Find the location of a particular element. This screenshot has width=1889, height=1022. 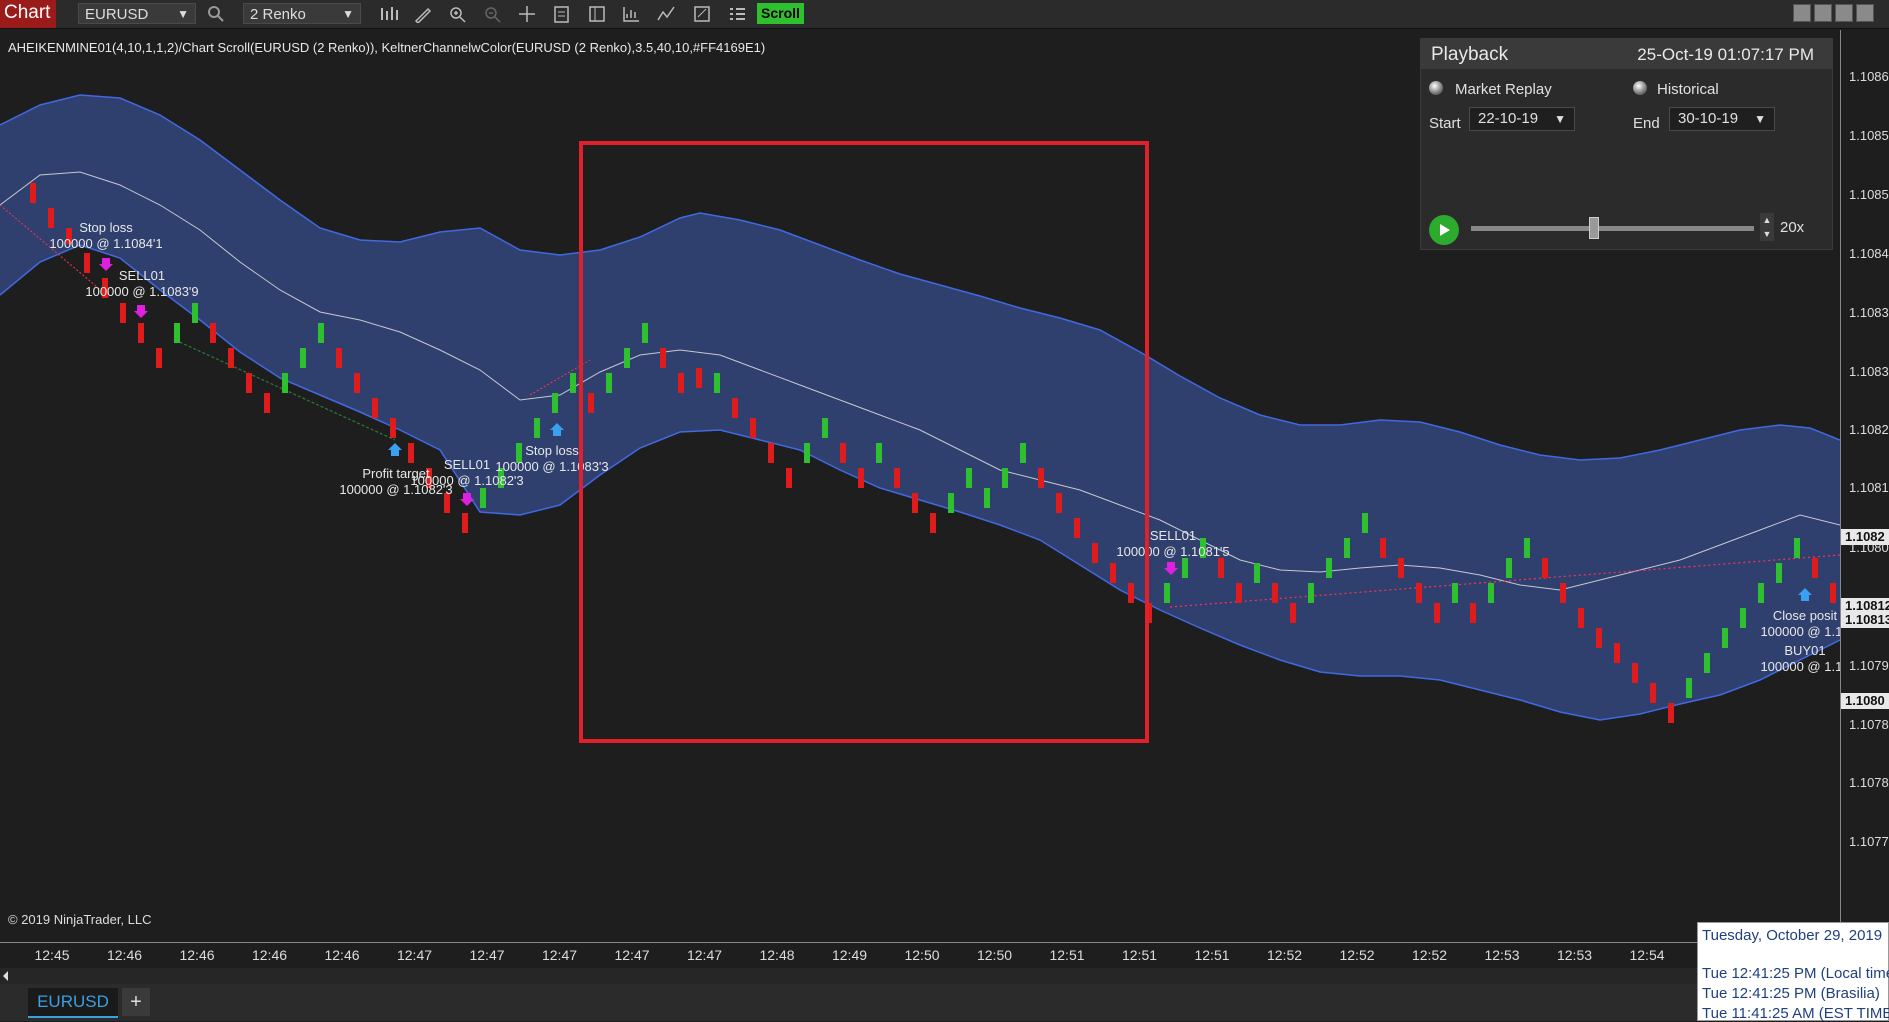

current-price-tag: 1.1082 is located at coordinates (1865, 537).